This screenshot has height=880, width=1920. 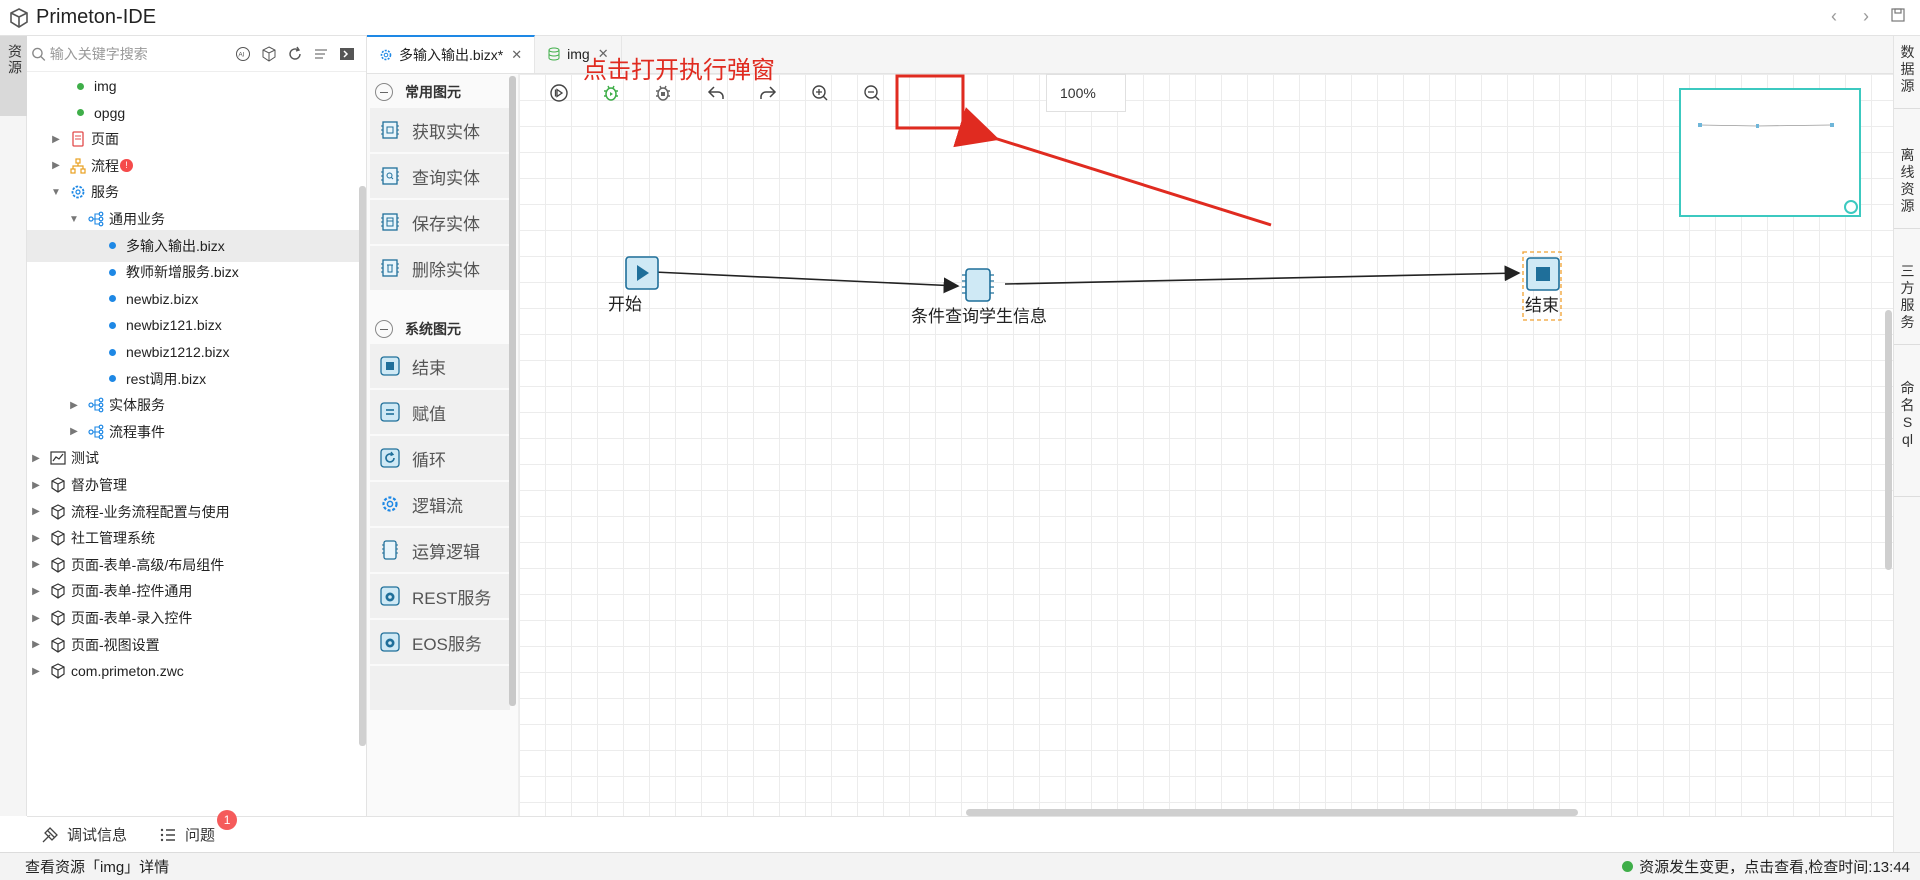 I want to click on palette-group-system: 系统图元, so click(x=418, y=329).